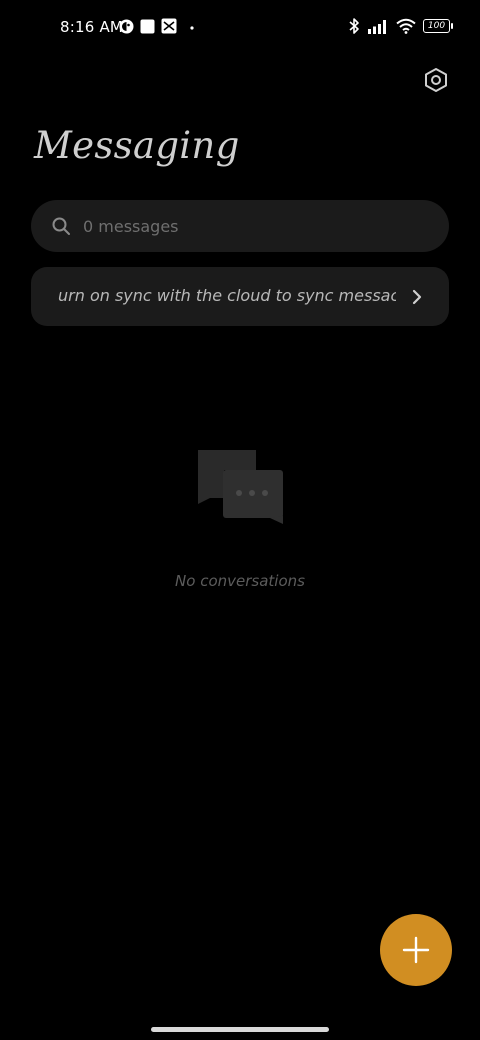 The image size is (480, 1040). Describe the element at coordinates (240, 1029) in the screenshot. I see `home-indicator` at that location.